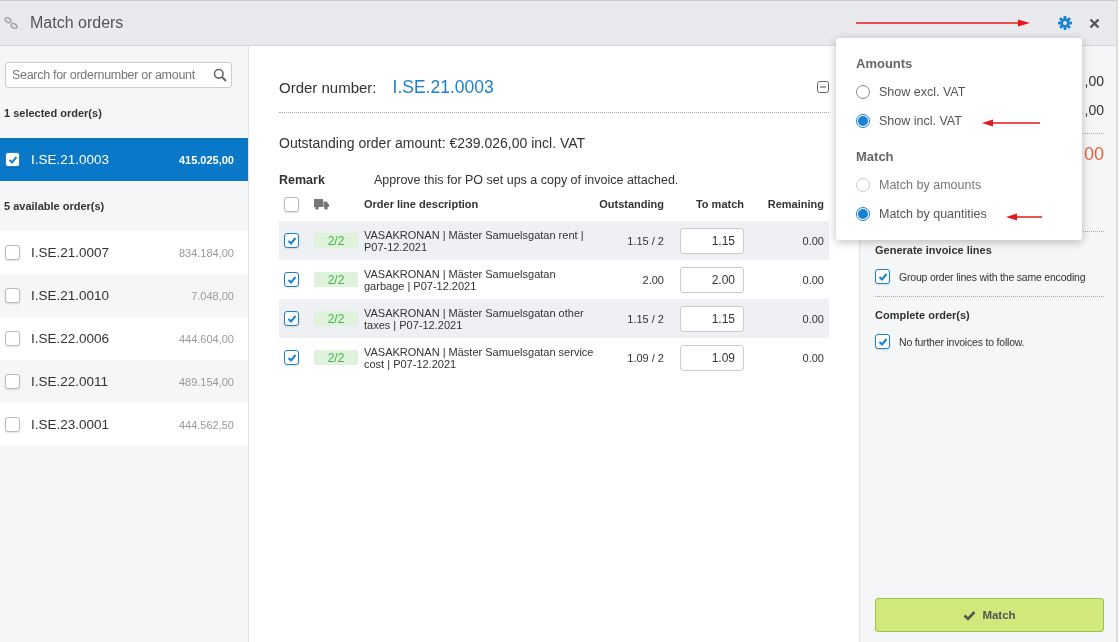 The height and width of the screenshot is (642, 1120). What do you see at coordinates (875, 156) in the screenshot?
I see `menu-group-title: Match` at bounding box center [875, 156].